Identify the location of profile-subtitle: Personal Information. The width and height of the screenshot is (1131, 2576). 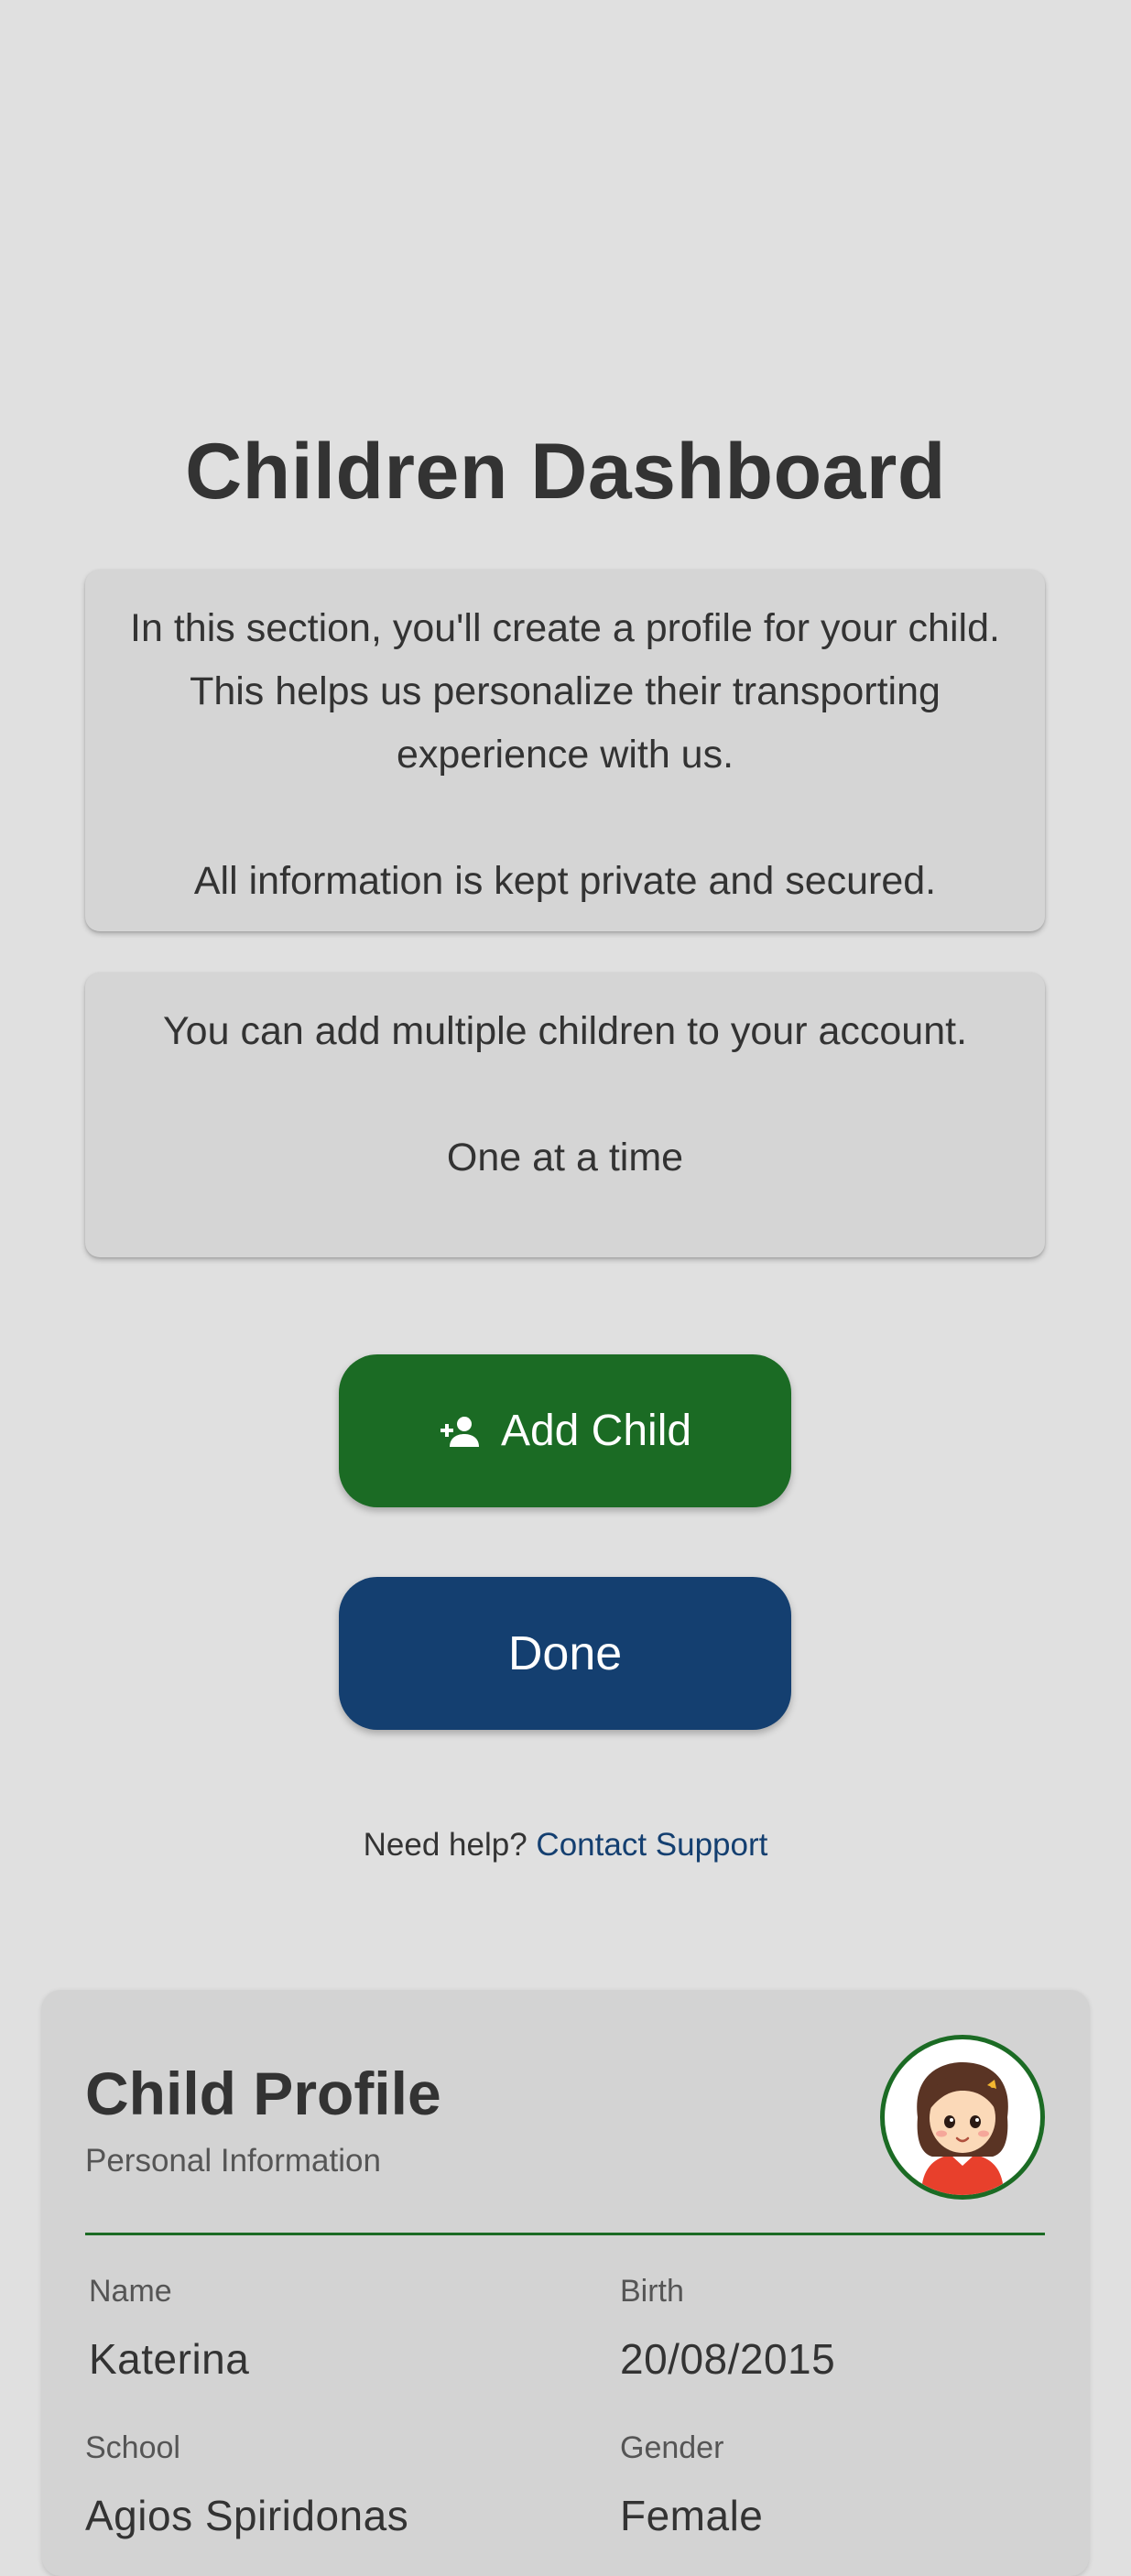
(233, 2161).